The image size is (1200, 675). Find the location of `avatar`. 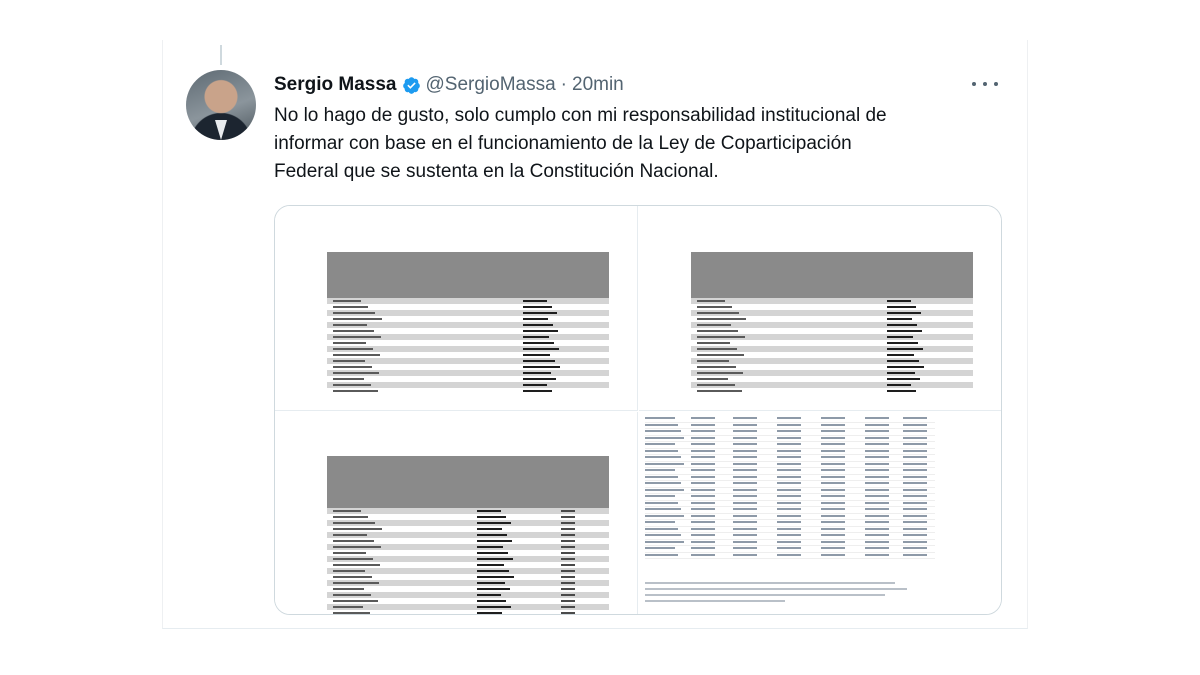

avatar is located at coordinates (221, 105).